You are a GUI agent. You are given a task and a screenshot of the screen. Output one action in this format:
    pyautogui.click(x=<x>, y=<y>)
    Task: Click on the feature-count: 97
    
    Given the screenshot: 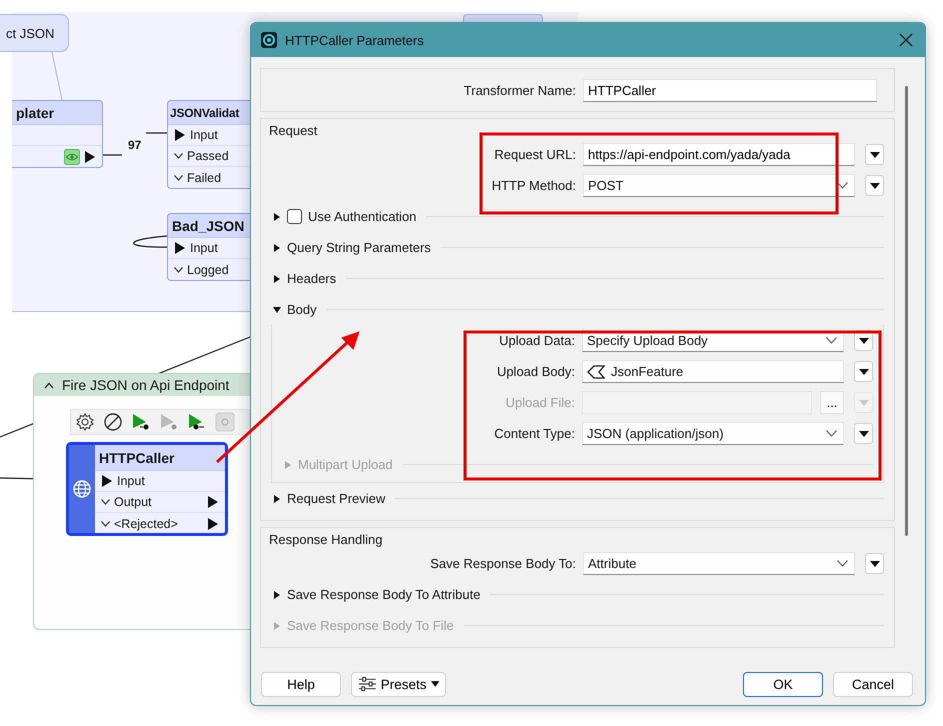 What is the action you would take?
    pyautogui.click(x=135, y=145)
    